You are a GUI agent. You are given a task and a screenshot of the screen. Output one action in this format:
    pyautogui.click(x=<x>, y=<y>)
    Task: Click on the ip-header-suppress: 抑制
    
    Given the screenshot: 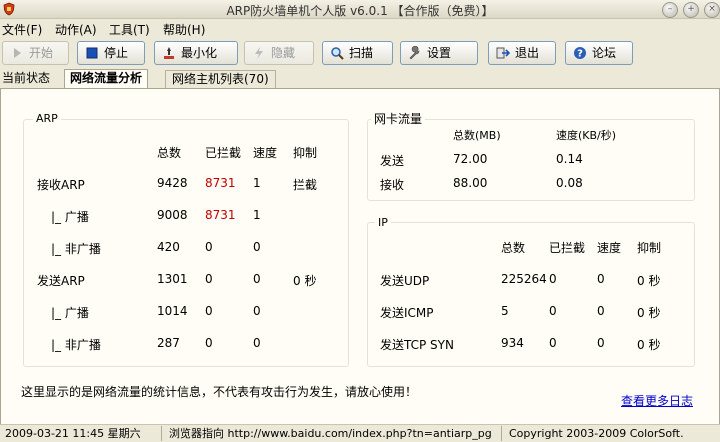 What is the action you would take?
    pyautogui.click(x=649, y=248)
    